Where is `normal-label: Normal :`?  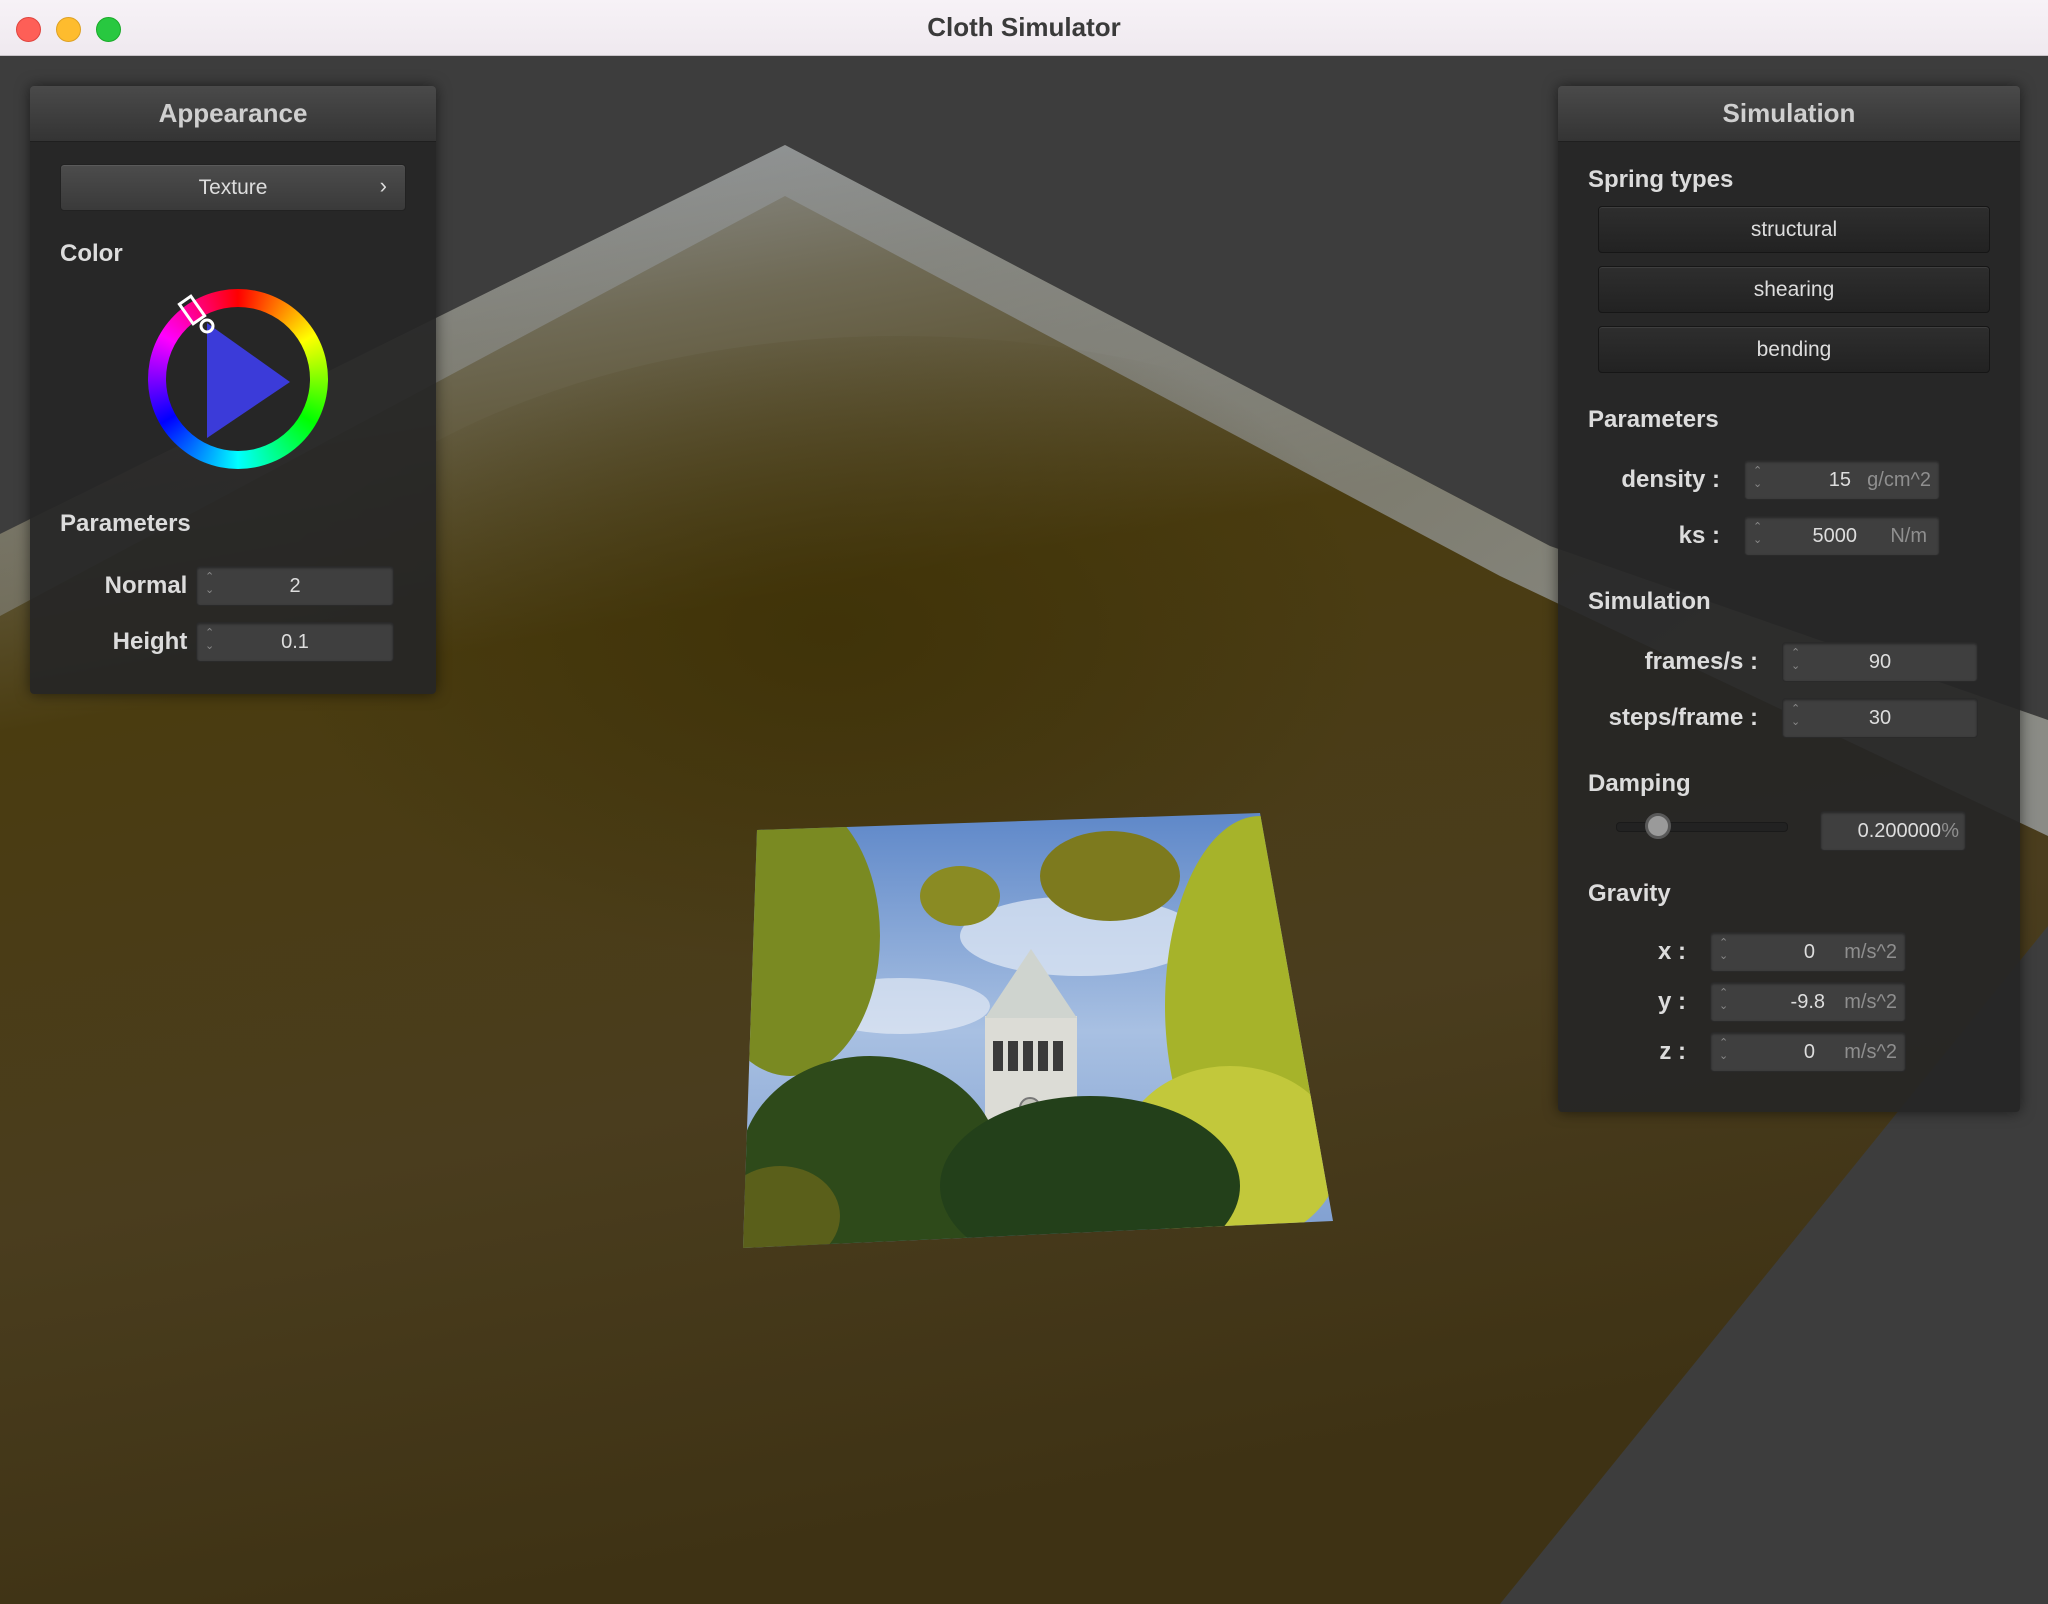
normal-label: Normal : is located at coordinates (153, 585).